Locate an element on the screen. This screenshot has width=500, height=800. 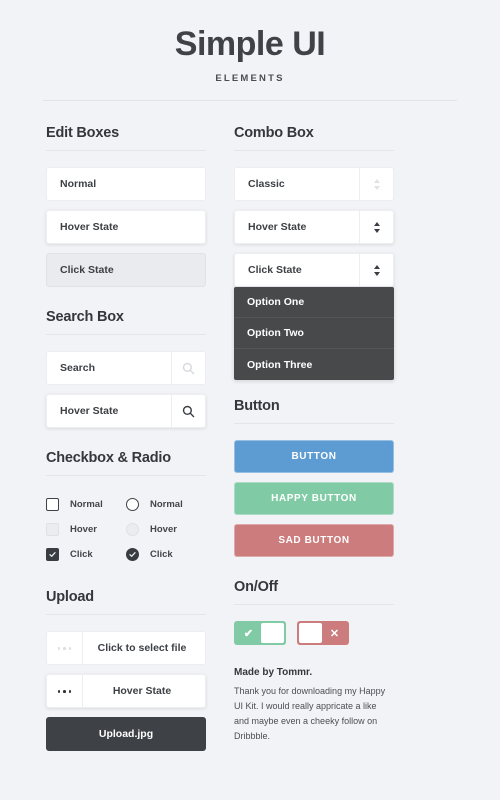
toggle-on: ✔ is located at coordinates (260, 633).